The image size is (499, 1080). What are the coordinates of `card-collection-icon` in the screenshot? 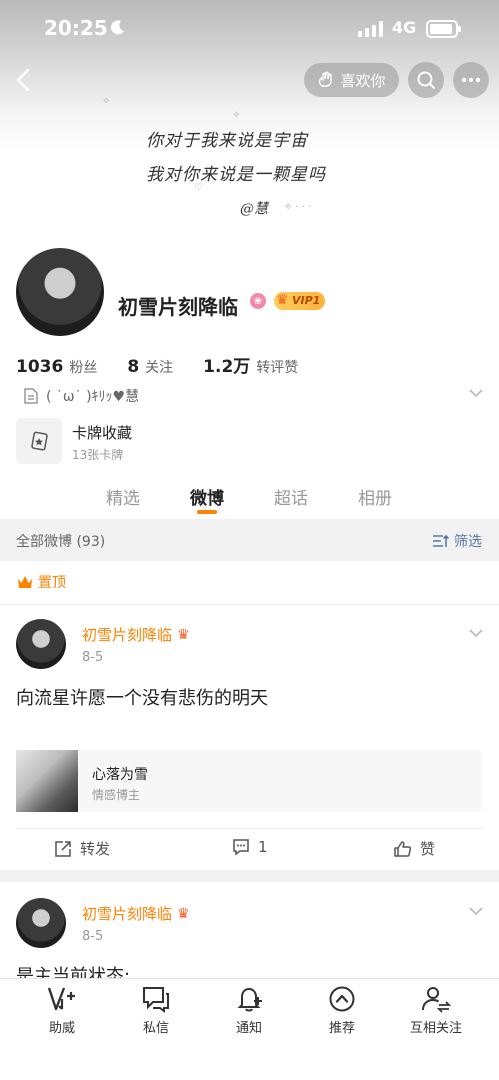 It's located at (39, 441).